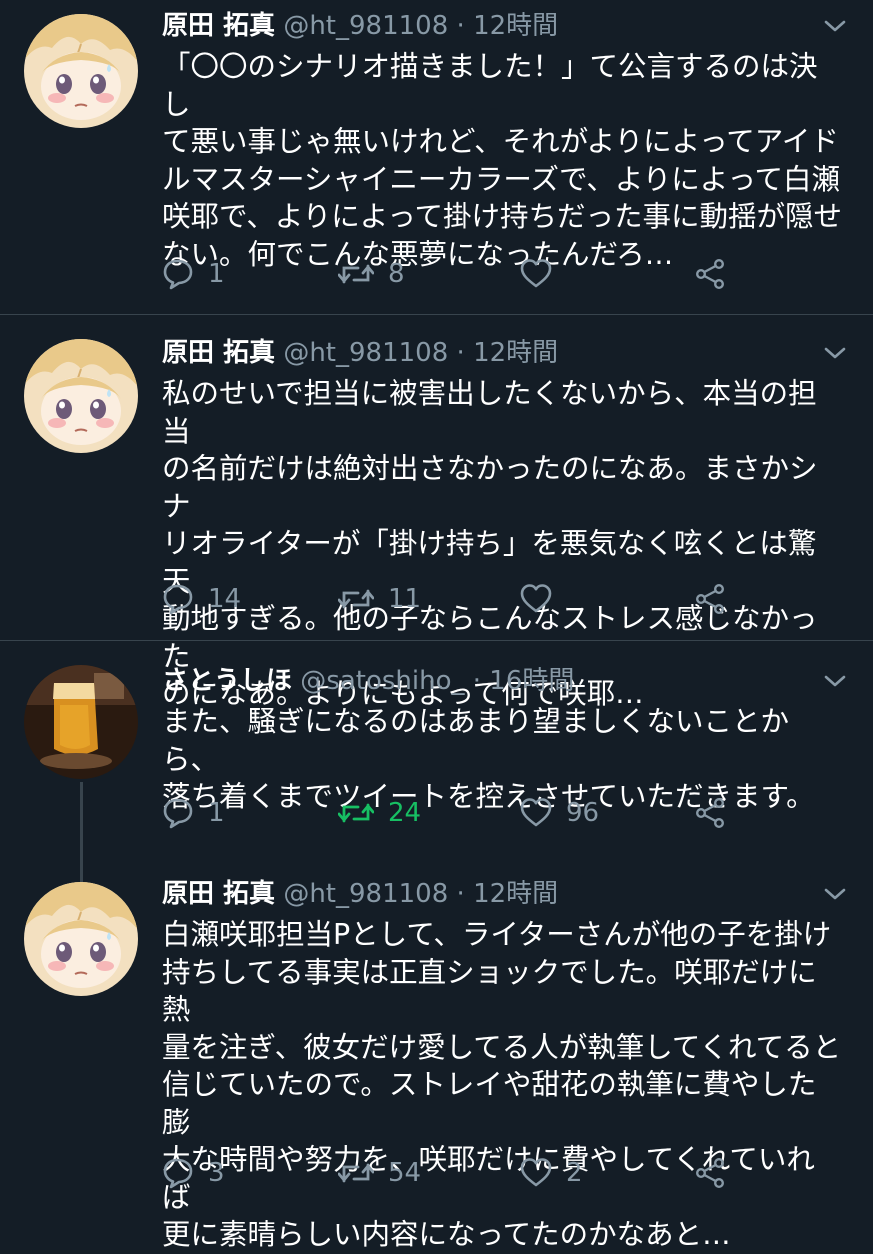  Describe the element at coordinates (476, 740) in the screenshot. I see `tweet-text-line: また、騒ぎになるのはあまり望ましくないことから、` at that location.